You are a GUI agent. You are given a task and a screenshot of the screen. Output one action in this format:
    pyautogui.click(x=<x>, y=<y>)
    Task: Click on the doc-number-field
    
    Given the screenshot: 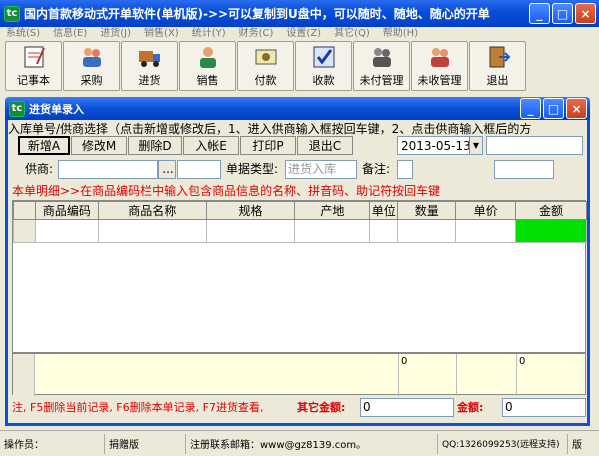 What is the action you would take?
    pyautogui.click(x=534, y=145)
    